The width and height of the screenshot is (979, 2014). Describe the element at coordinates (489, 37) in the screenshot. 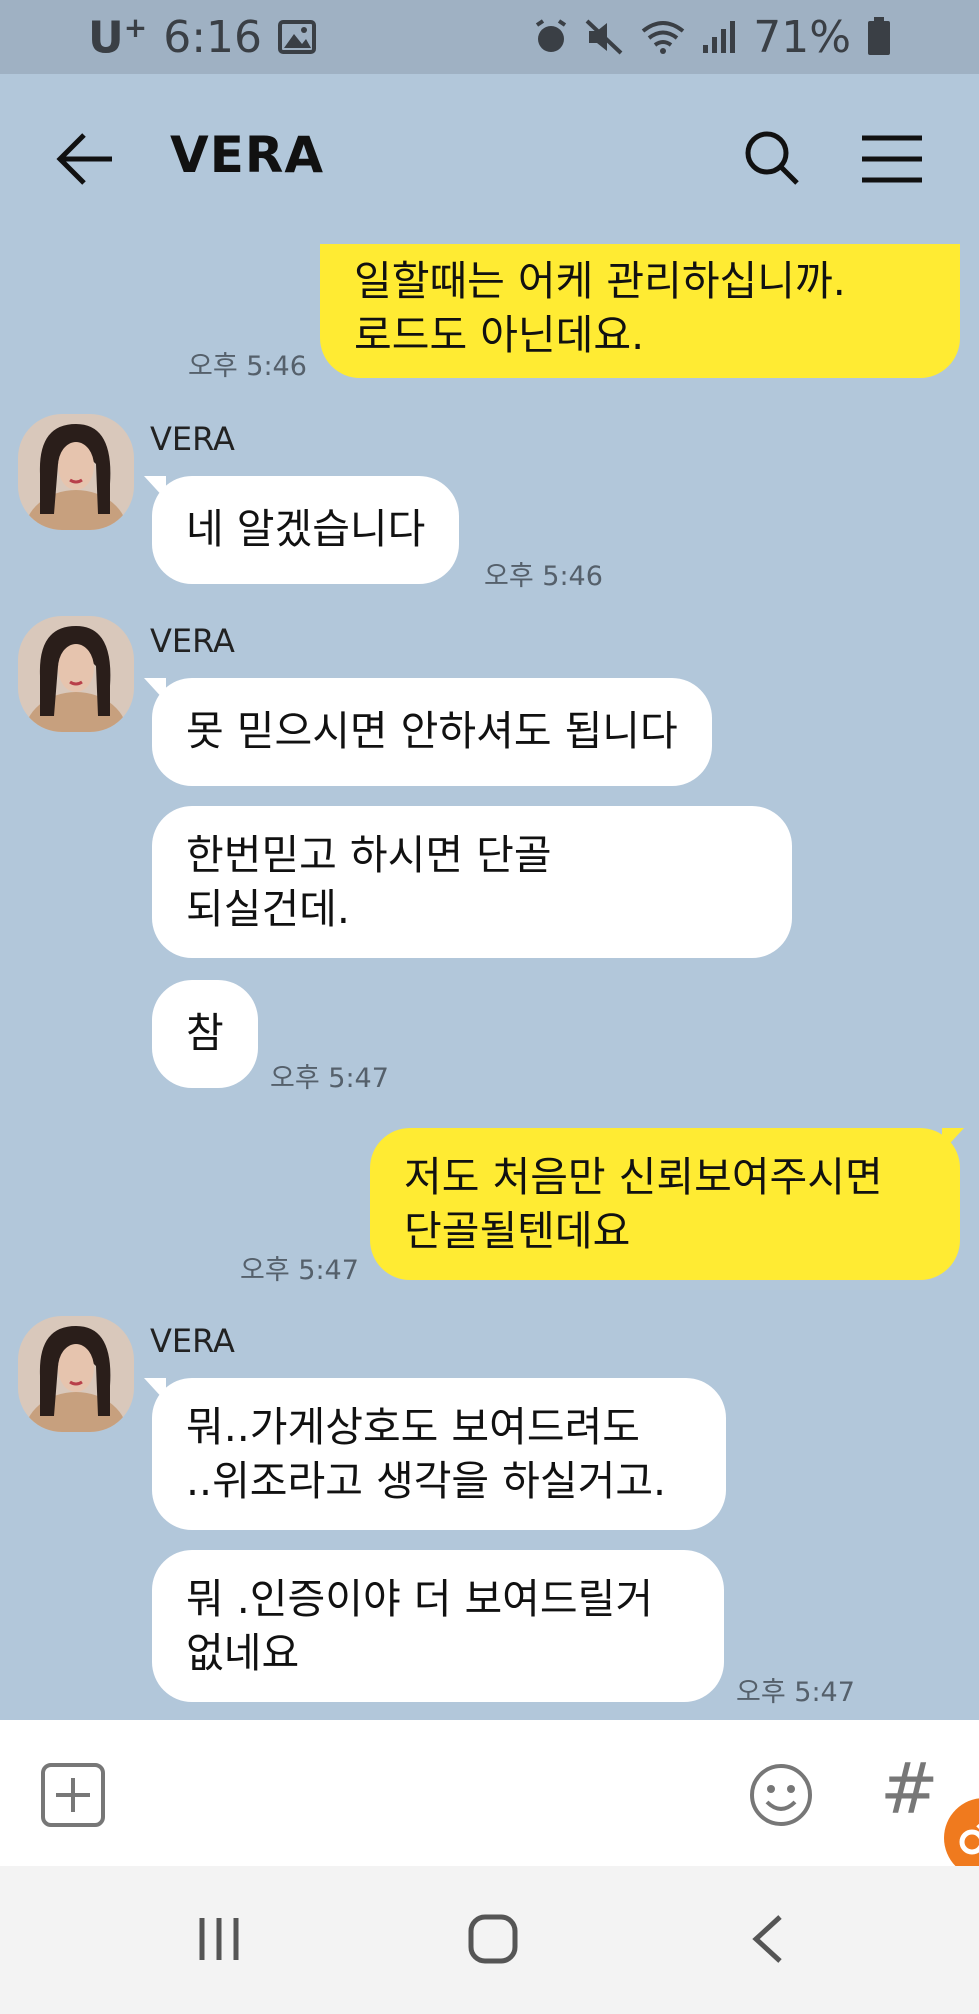

I see `status-bar: U+ 6:16 71%` at that location.